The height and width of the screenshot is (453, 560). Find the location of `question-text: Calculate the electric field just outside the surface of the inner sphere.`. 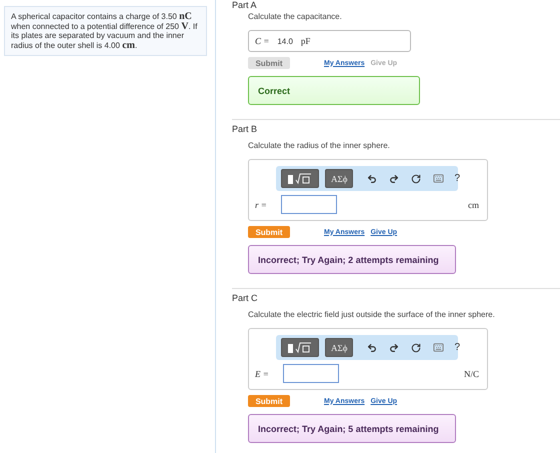

question-text: Calculate the electric field just outside the surface of the inner sphere. is located at coordinates (371, 314).